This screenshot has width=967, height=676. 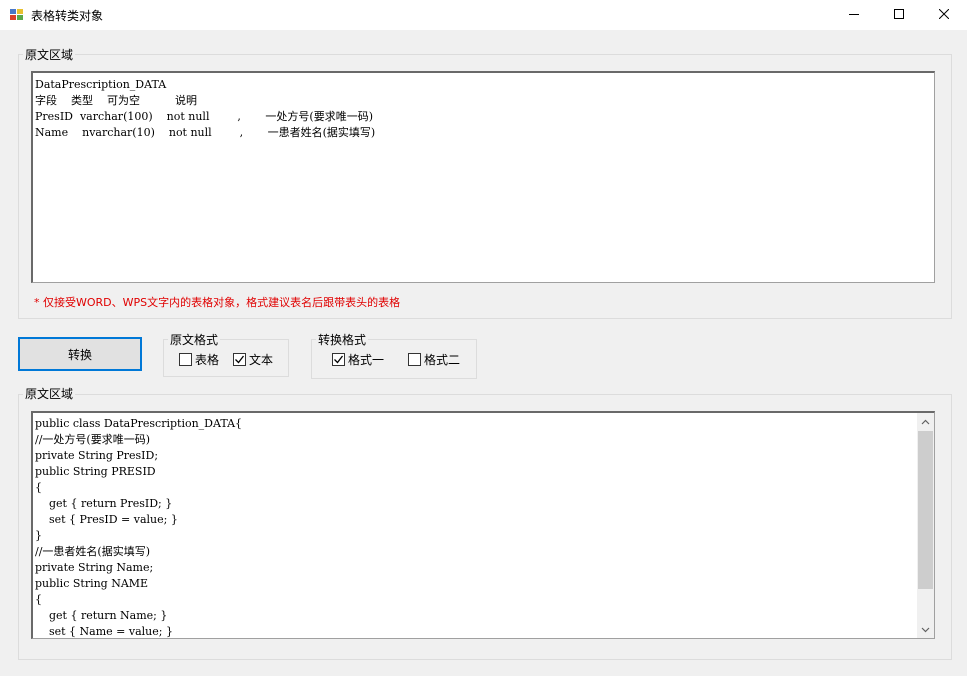 I want to click on checkbox-format-one: 格式一, so click(x=358, y=359).